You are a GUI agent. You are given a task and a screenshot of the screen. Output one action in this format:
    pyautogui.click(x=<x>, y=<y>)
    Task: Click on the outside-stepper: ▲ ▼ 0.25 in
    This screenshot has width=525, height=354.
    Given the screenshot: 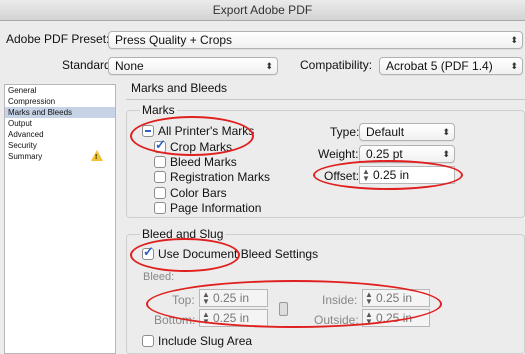 What is the action you would take?
    pyautogui.click(x=396, y=318)
    